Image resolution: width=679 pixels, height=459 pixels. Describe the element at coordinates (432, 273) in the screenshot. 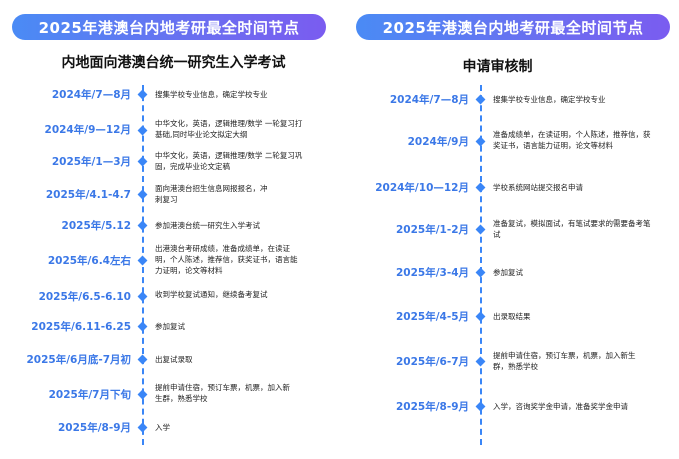

I see `timeline-date: 2025年/3-4月` at that location.